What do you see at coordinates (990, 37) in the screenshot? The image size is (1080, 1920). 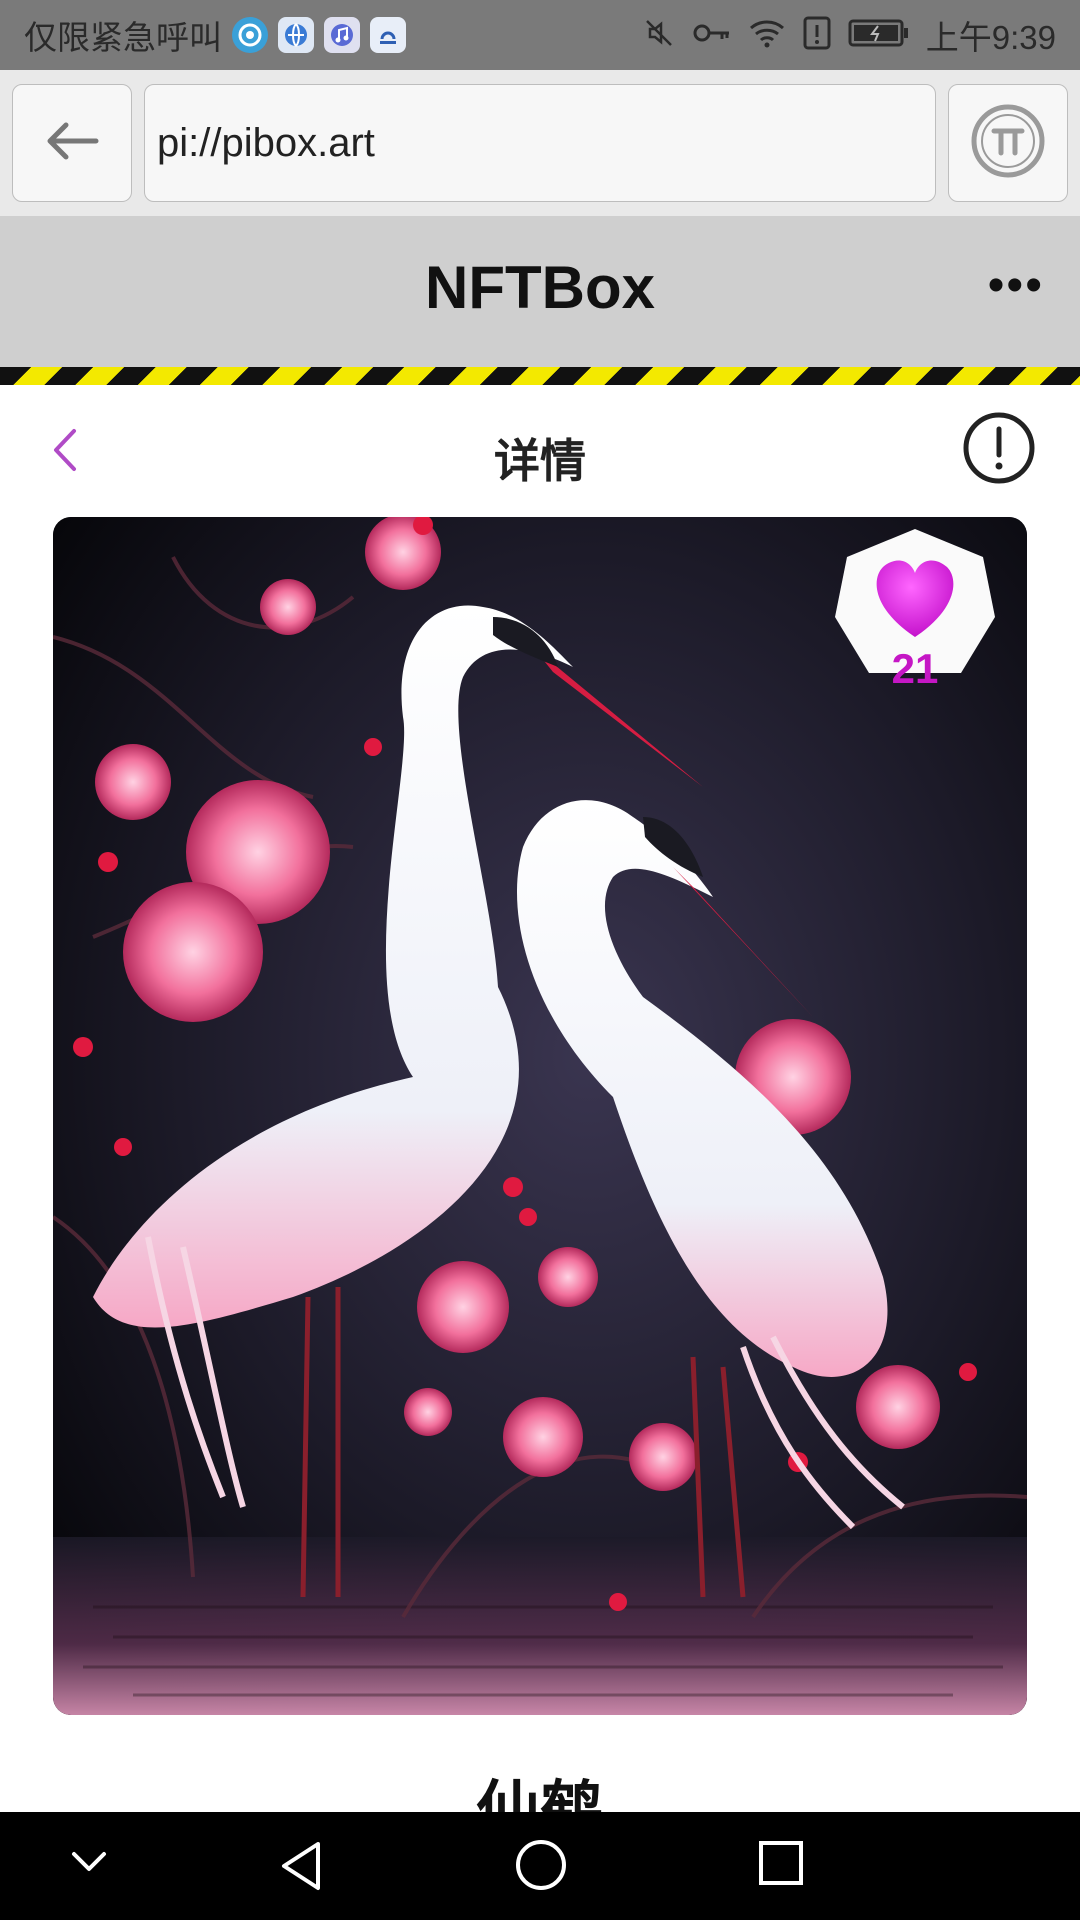 I see `status-time: 上午9:39` at bounding box center [990, 37].